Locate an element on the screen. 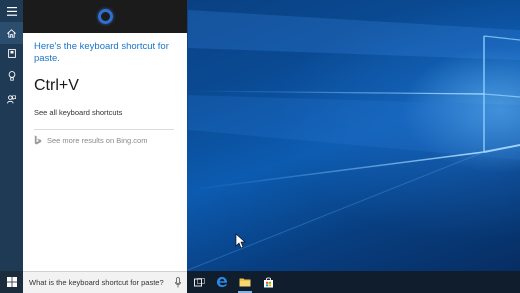  divider is located at coordinates (104, 129).